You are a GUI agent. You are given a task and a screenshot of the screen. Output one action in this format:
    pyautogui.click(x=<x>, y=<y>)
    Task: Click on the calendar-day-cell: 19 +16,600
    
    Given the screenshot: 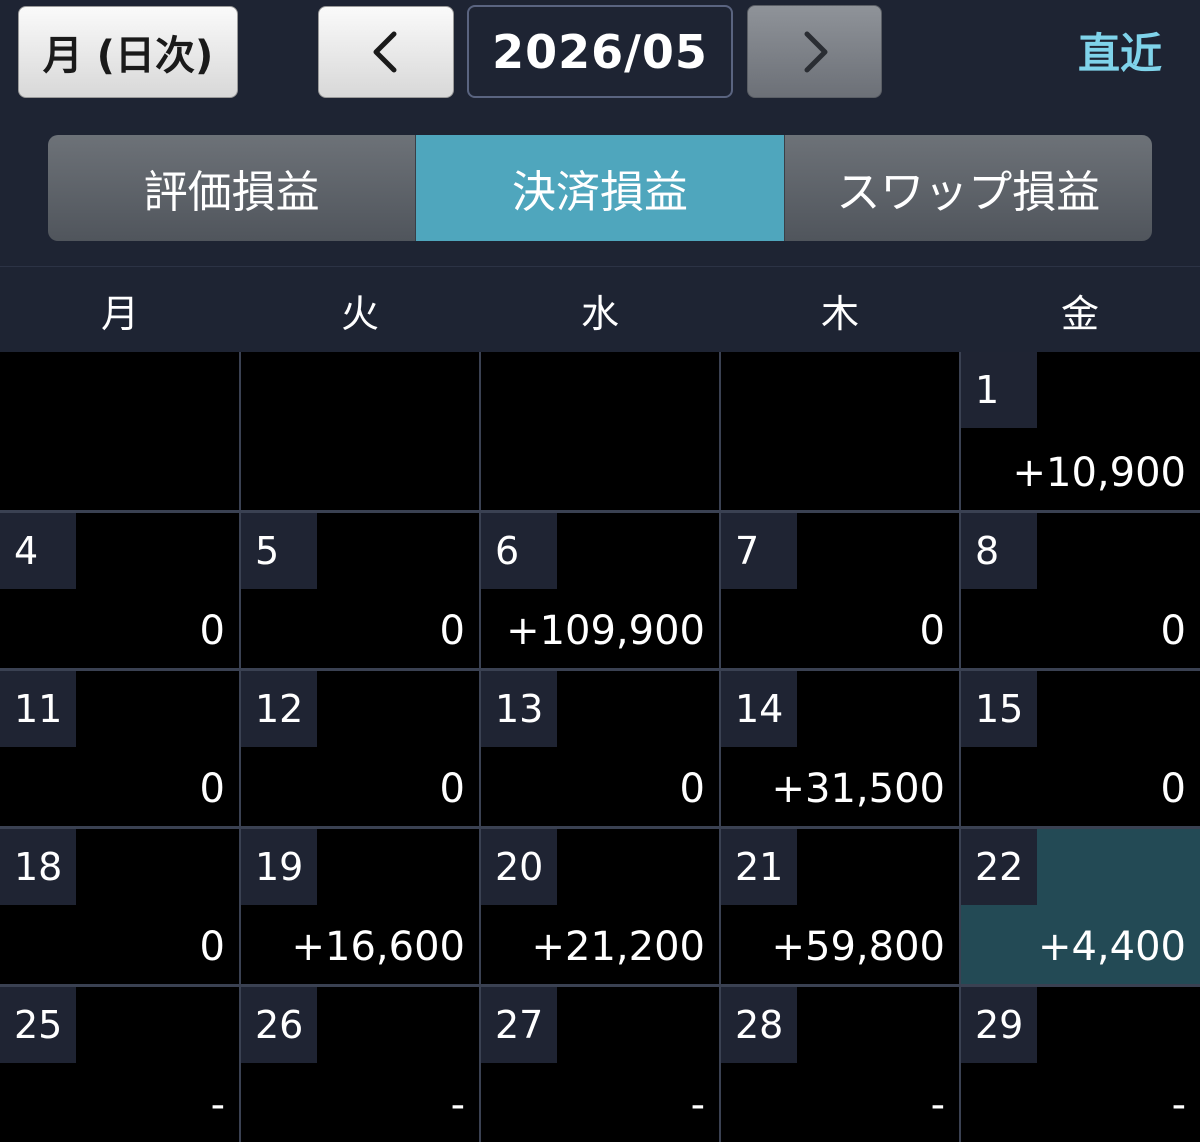 What is the action you would take?
    pyautogui.click(x=360, y=906)
    